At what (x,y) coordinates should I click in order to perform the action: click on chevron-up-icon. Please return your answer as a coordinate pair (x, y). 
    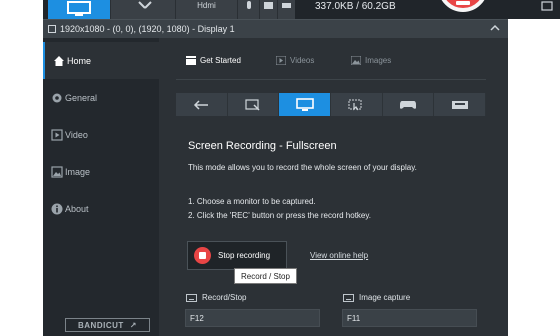
    Looking at the image, I should click on (495, 28).